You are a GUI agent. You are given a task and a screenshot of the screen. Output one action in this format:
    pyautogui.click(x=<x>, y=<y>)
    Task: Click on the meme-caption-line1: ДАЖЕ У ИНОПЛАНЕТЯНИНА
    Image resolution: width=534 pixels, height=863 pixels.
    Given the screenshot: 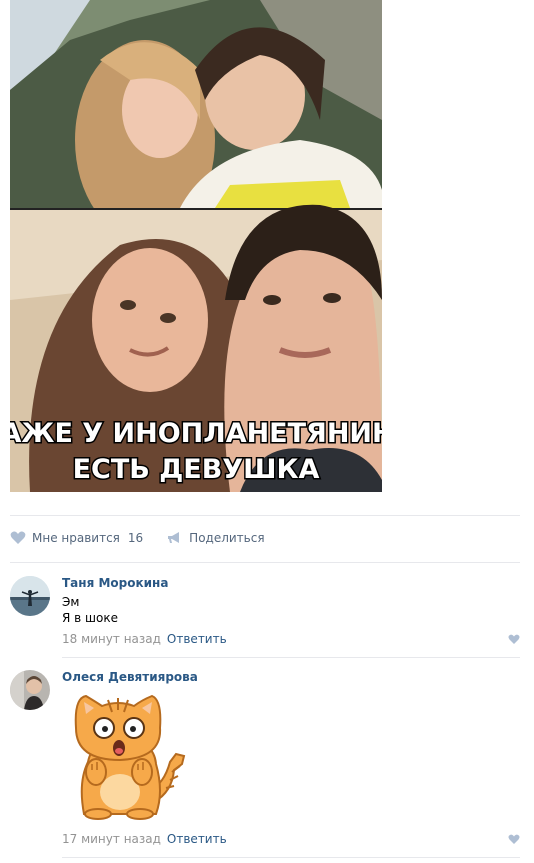 What is the action you would take?
    pyautogui.click(x=196, y=433)
    